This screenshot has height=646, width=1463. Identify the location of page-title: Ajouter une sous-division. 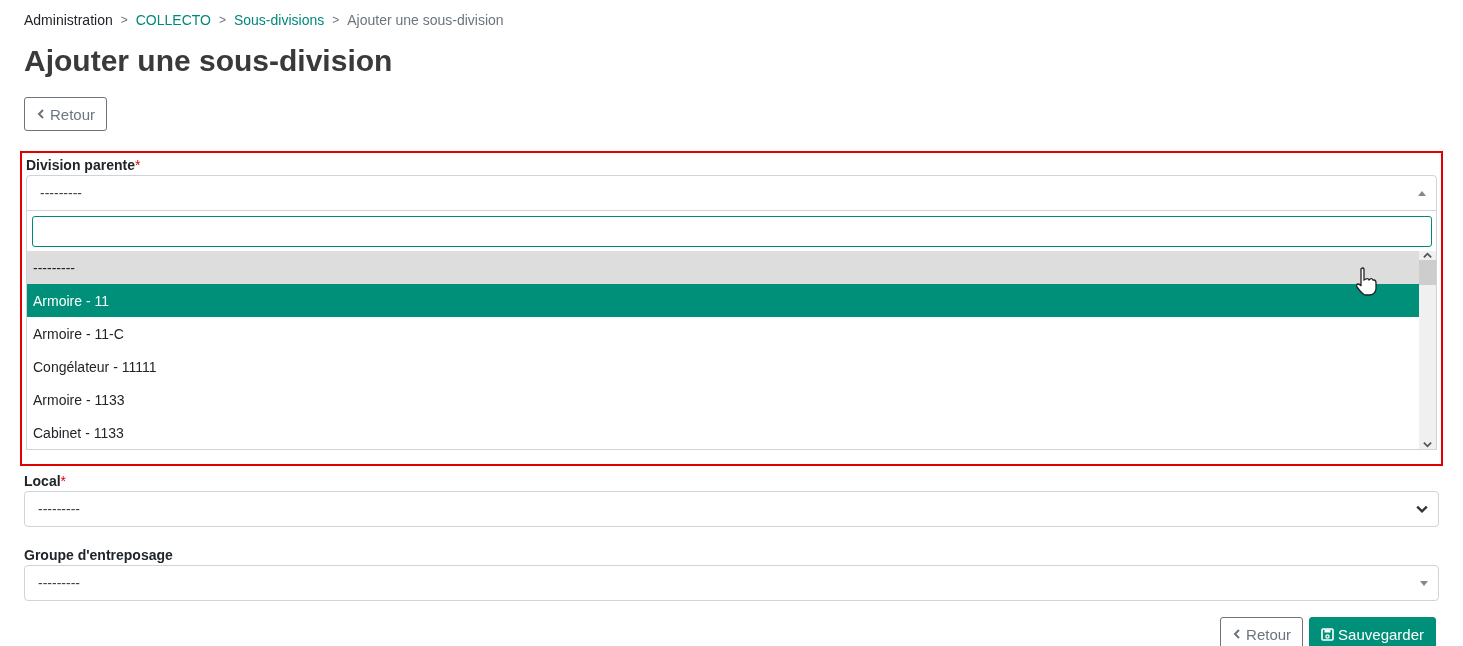
(209, 61).